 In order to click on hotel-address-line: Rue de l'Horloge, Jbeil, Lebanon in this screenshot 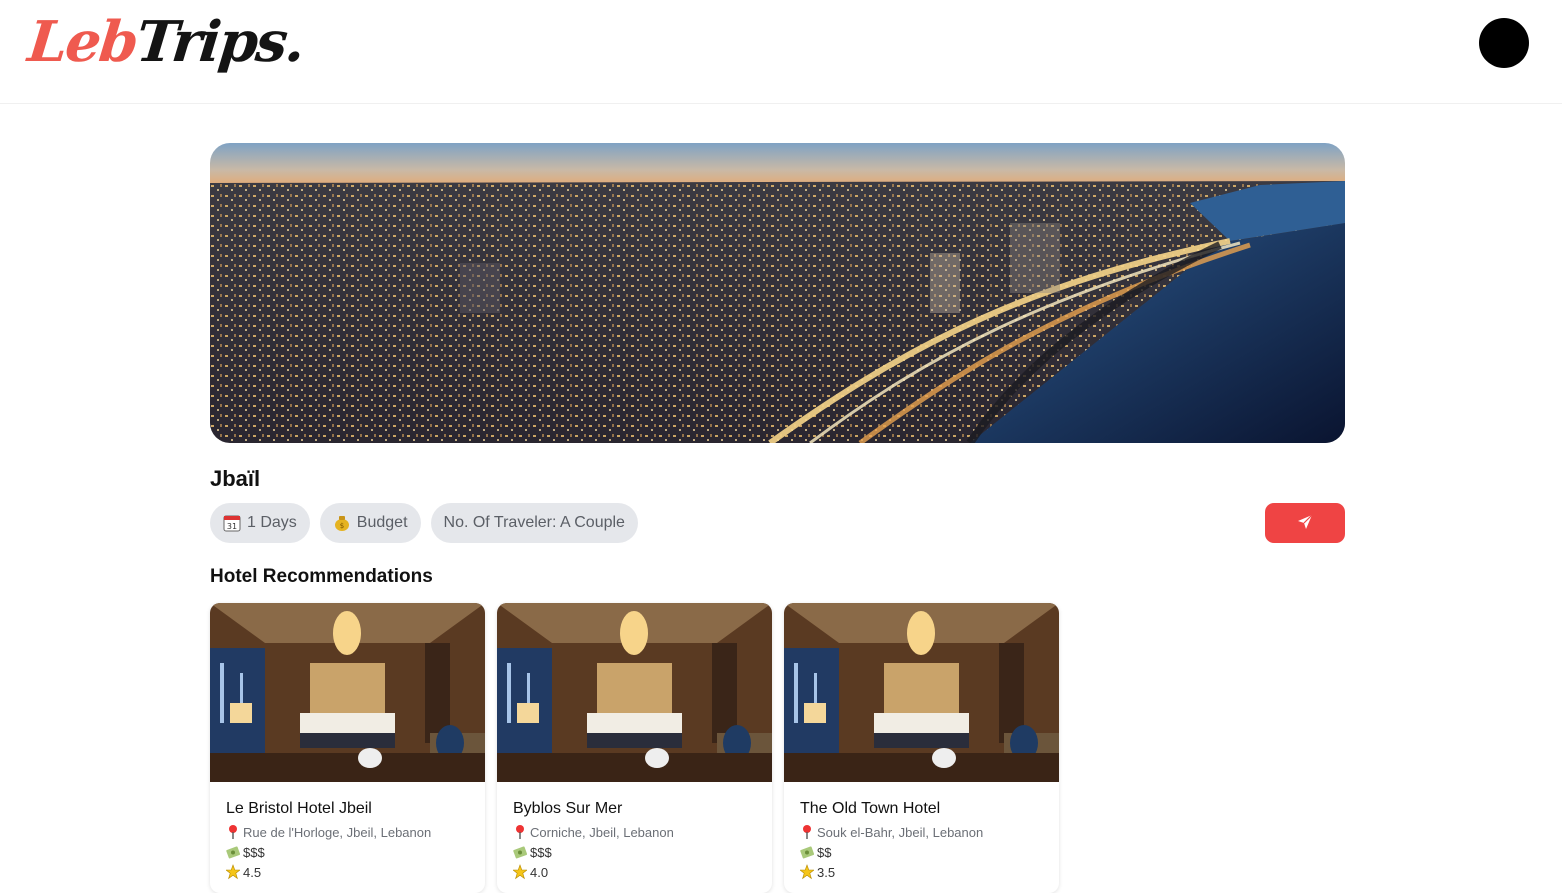, I will do `click(347, 832)`.